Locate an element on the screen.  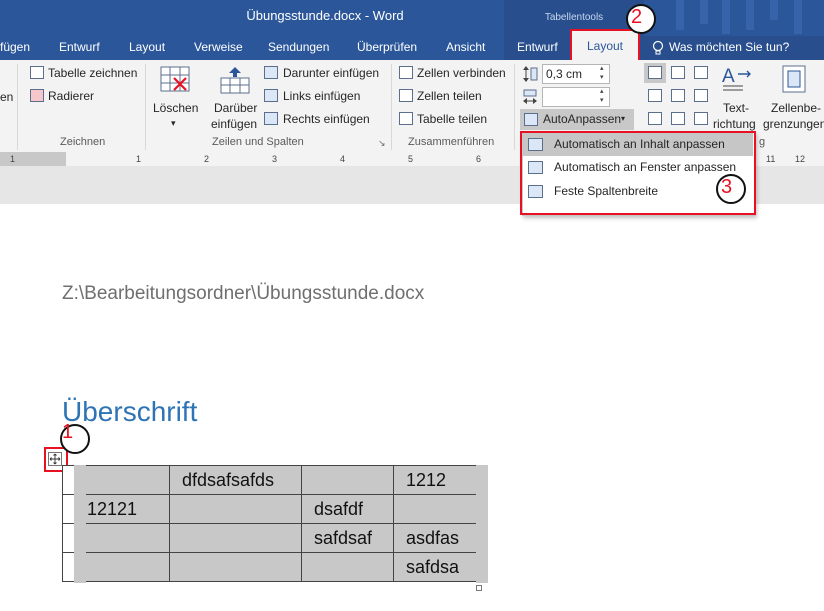
document-path-text: Z:\Bearbeitungsordner\Übungsstunde.docx is located at coordinates (243, 293).